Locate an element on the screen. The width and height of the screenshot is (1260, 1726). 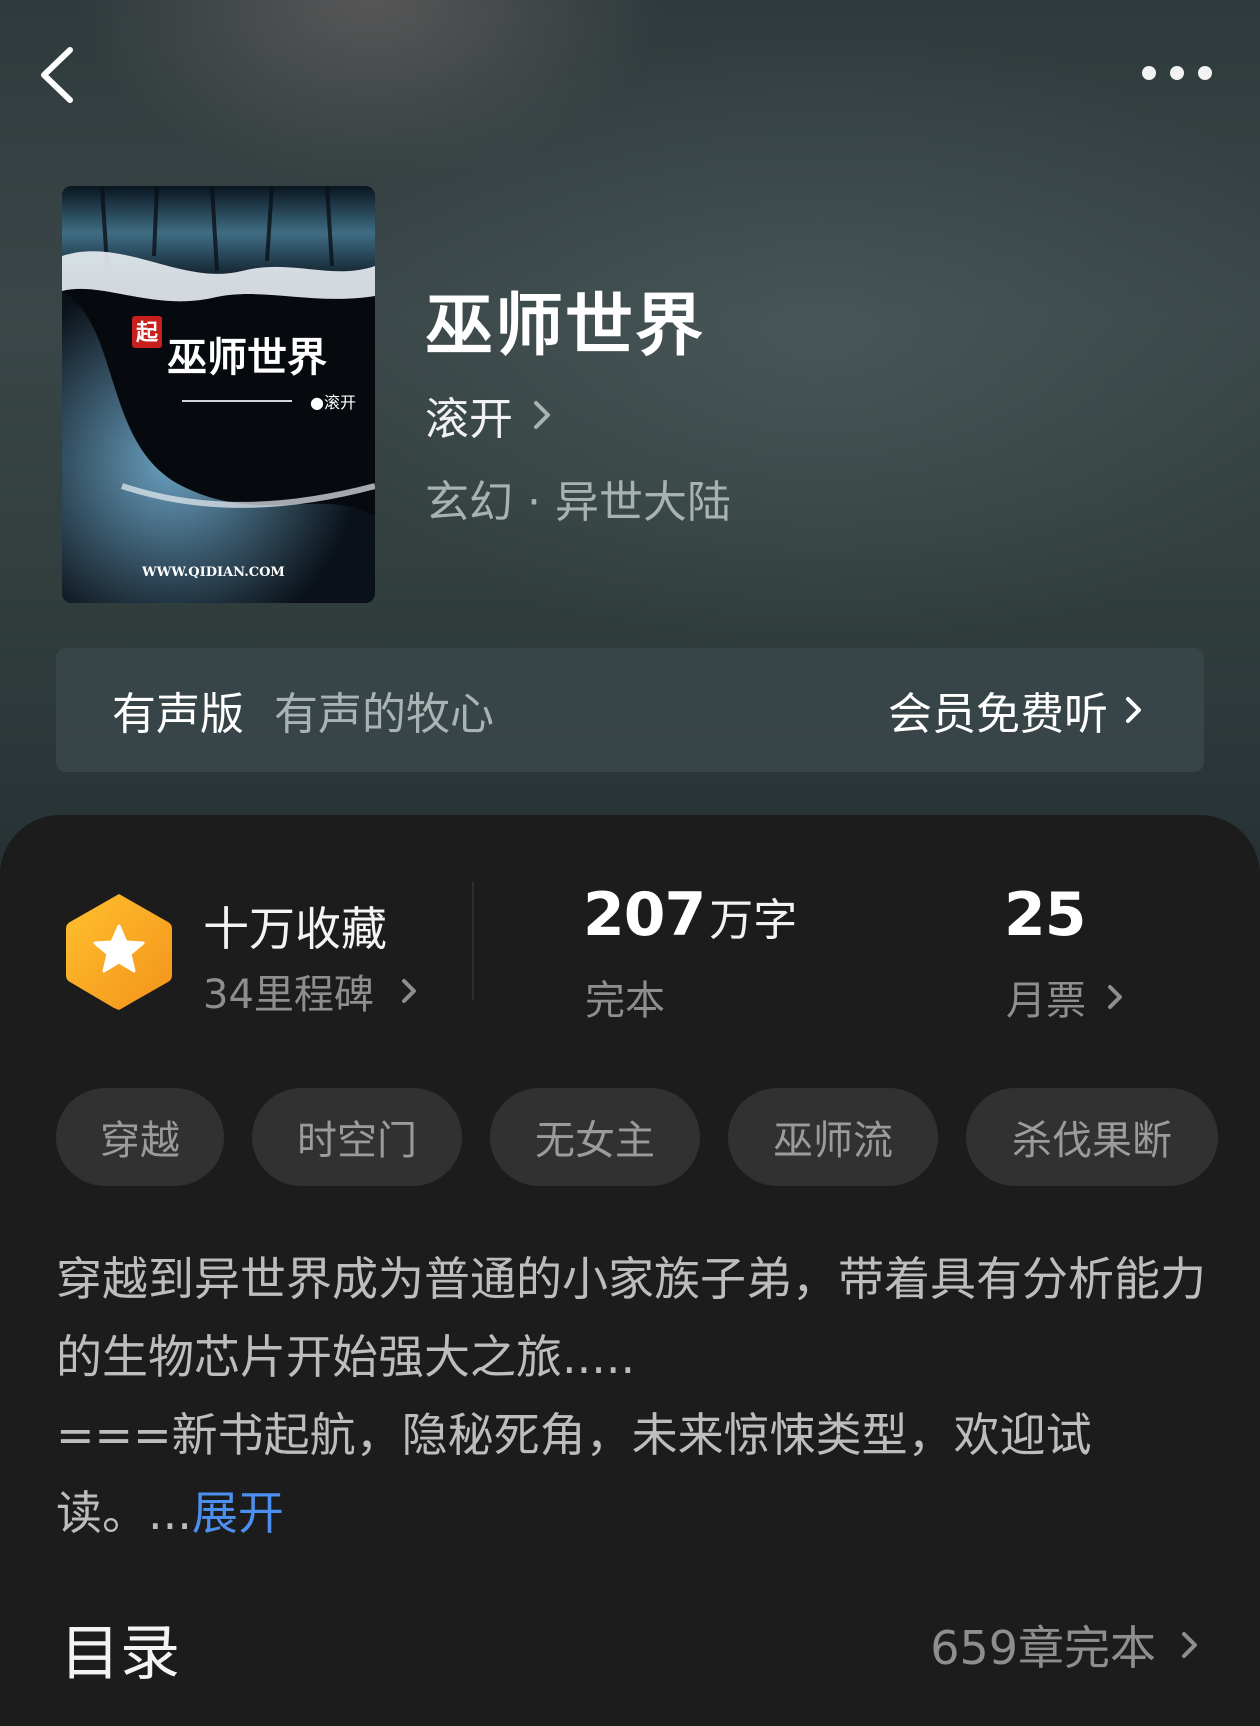
tag-chip: 时空门 is located at coordinates (357, 1137).